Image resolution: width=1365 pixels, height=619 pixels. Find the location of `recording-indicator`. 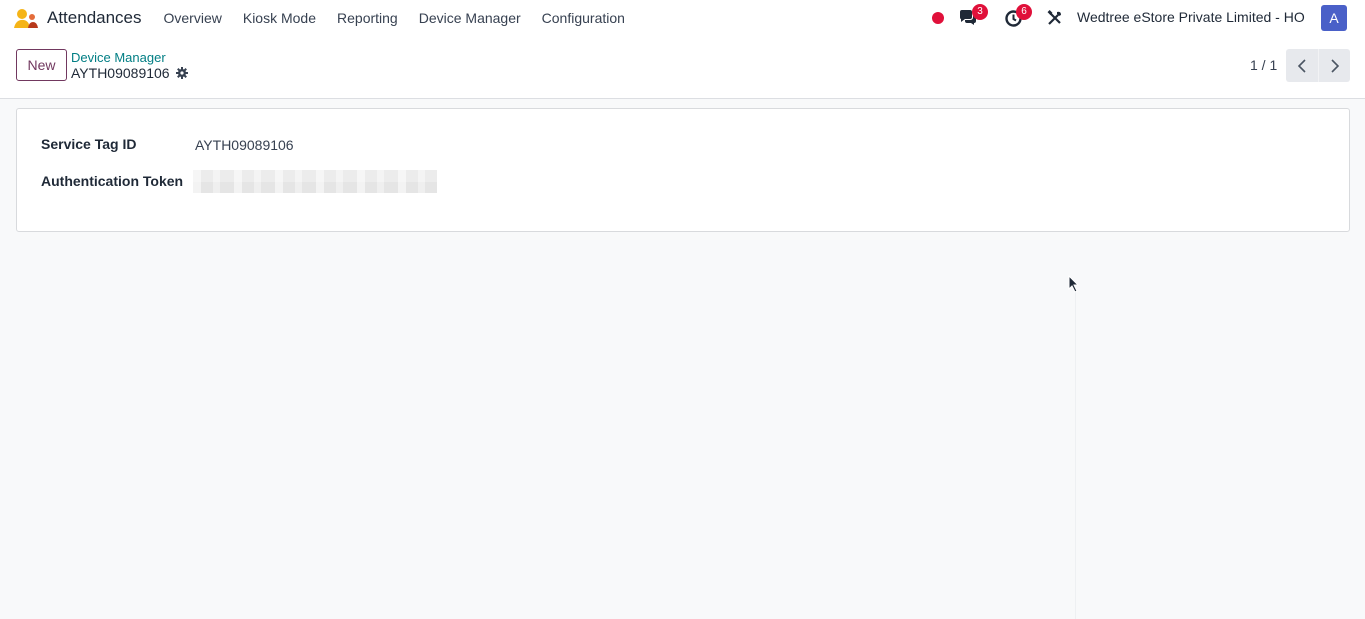

recording-indicator is located at coordinates (938, 18).